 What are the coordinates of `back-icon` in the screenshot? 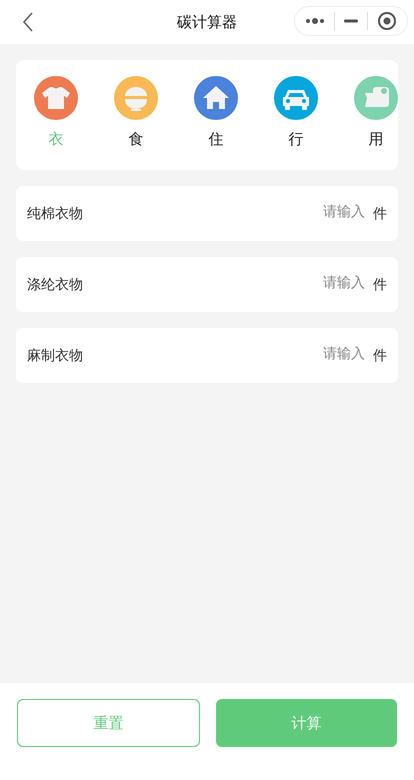 It's located at (28, 22).